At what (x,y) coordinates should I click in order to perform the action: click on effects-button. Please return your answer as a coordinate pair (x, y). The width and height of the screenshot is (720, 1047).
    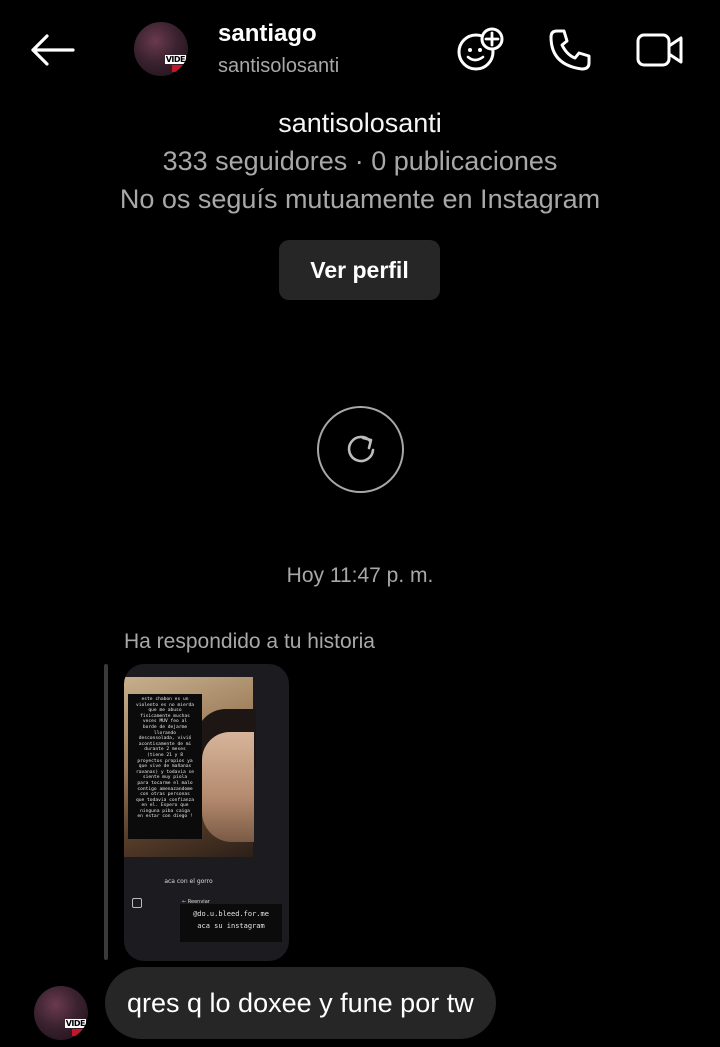
    Looking at the image, I should click on (480, 50).